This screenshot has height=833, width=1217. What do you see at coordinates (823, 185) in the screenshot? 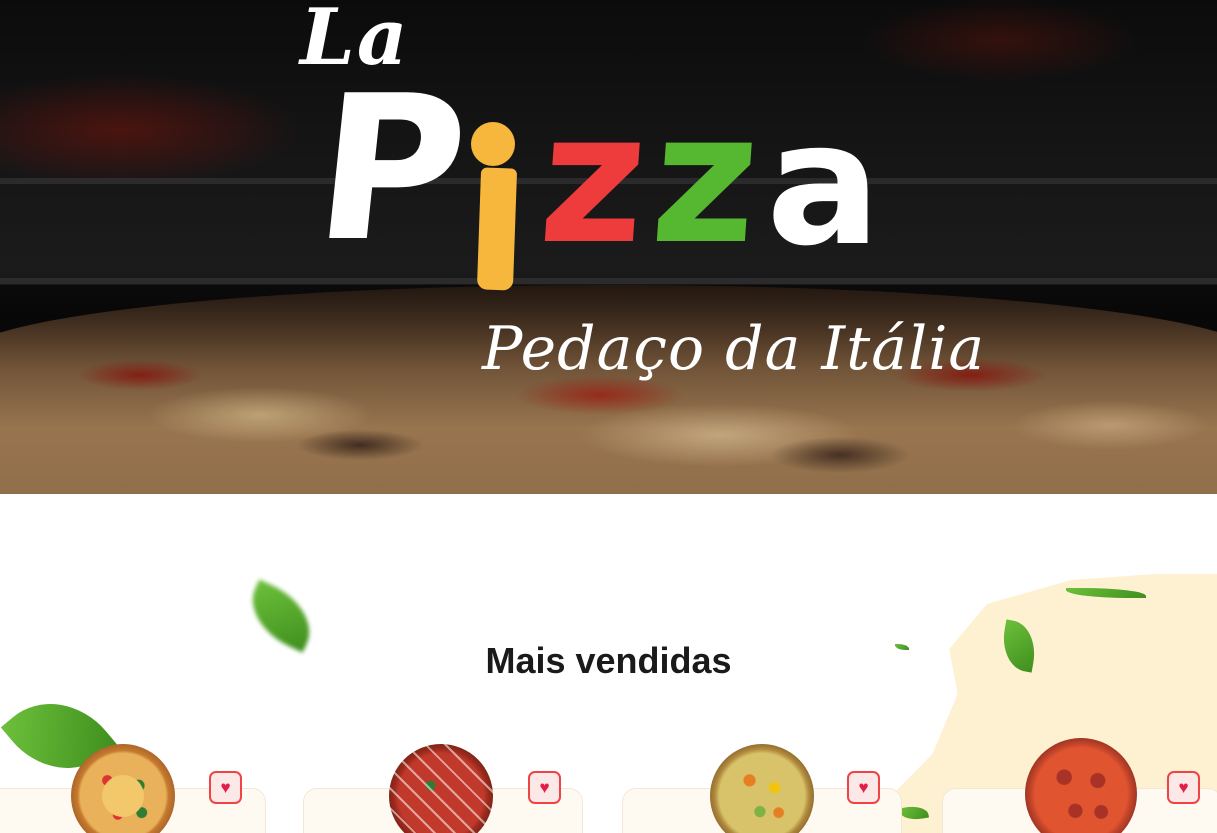
I see `logo-letter-a: a` at bounding box center [823, 185].